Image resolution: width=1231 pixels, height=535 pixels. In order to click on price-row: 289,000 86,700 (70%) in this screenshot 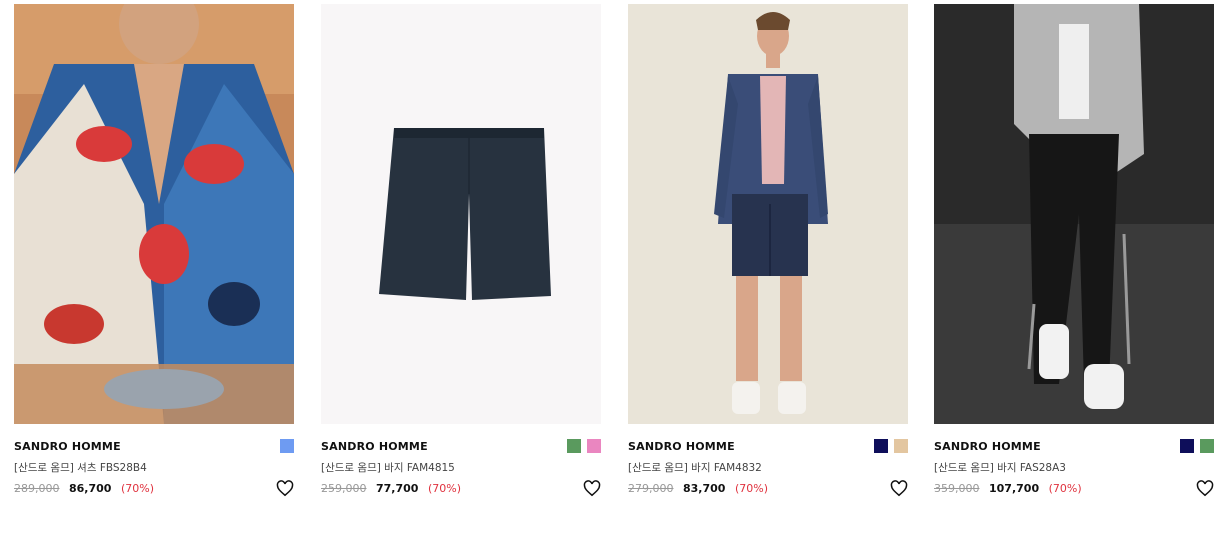, I will do `click(84, 488)`.